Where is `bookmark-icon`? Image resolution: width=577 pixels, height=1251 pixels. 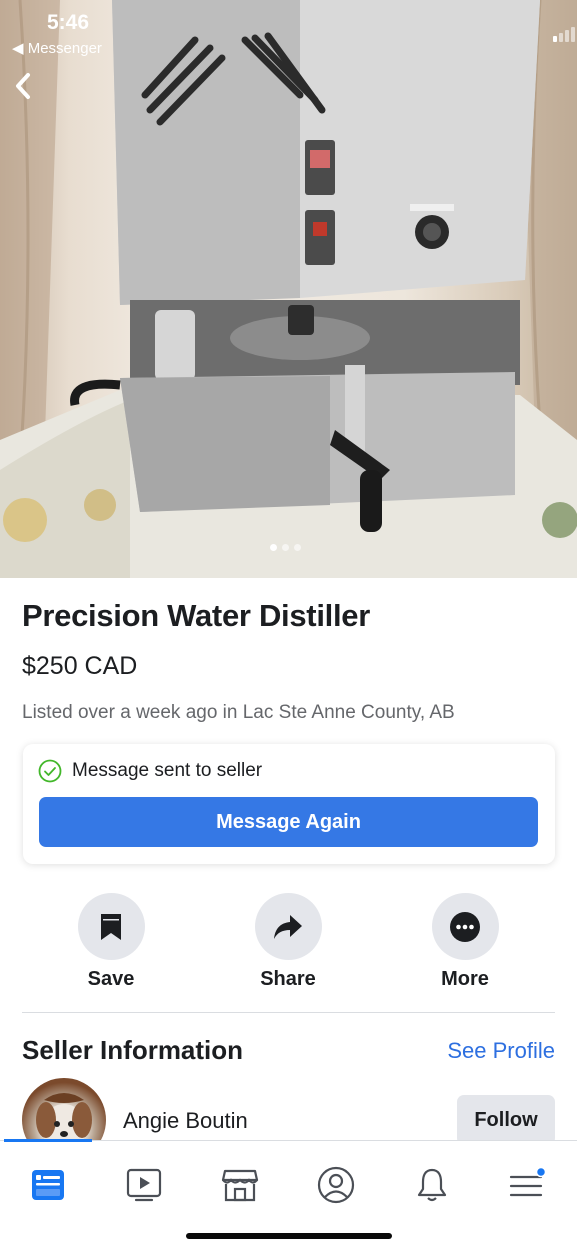 bookmark-icon is located at coordinates (111, 926).